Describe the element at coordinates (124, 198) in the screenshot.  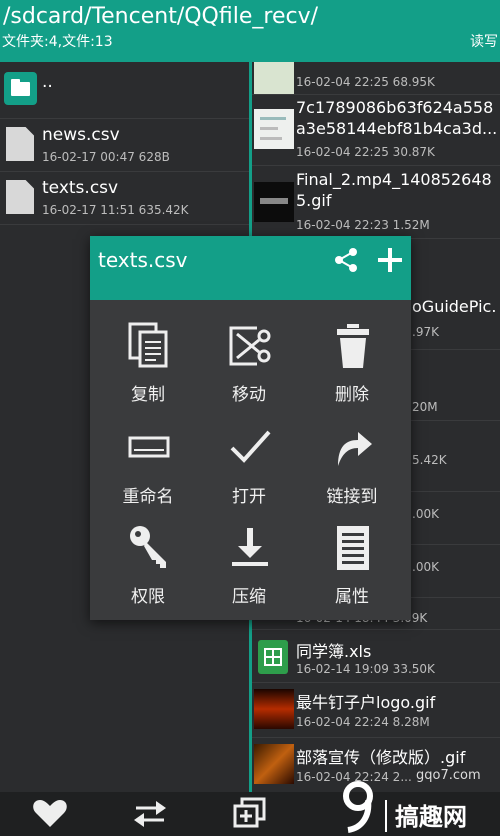
I see `list-item: texts.csv 16-02-17 11:51 635.42K` at that location.